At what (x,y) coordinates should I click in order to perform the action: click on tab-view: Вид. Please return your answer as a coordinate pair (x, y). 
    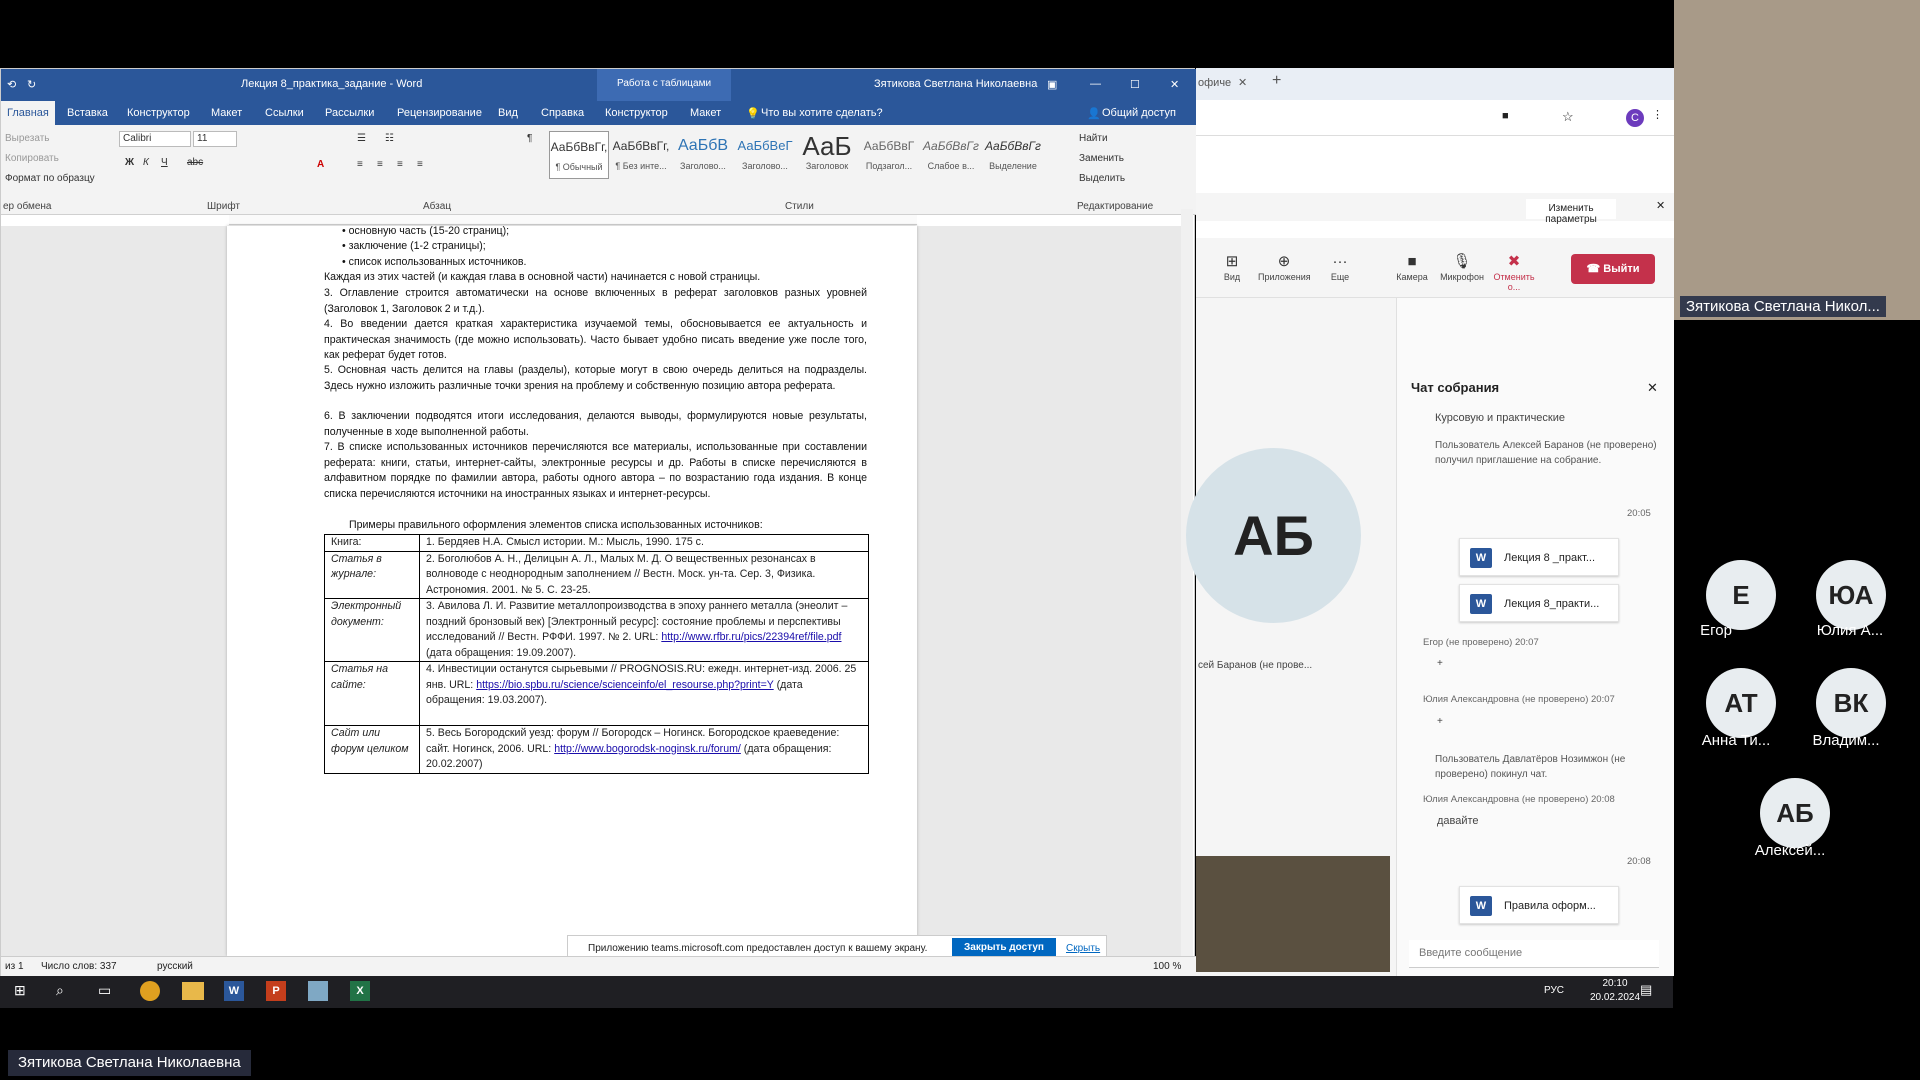
    Looking at the image, I should click on (508, 113).